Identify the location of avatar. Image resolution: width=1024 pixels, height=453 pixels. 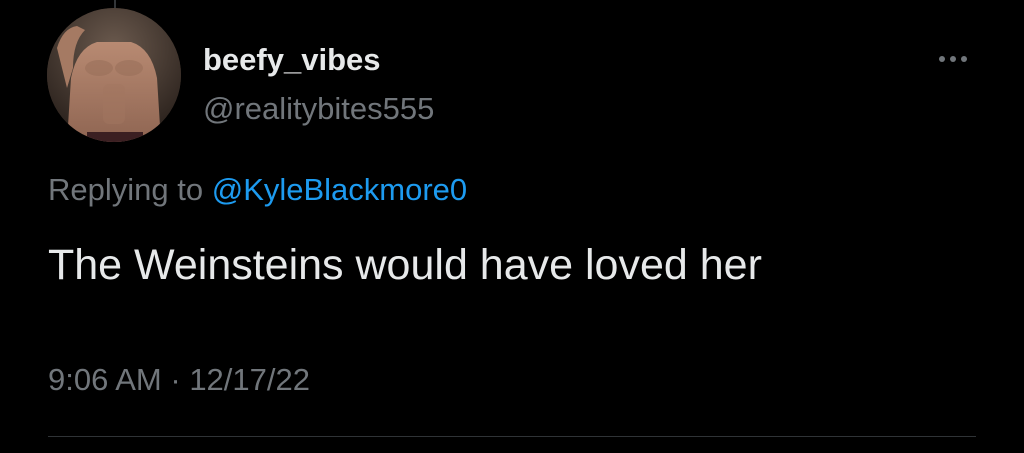
(114, 75).